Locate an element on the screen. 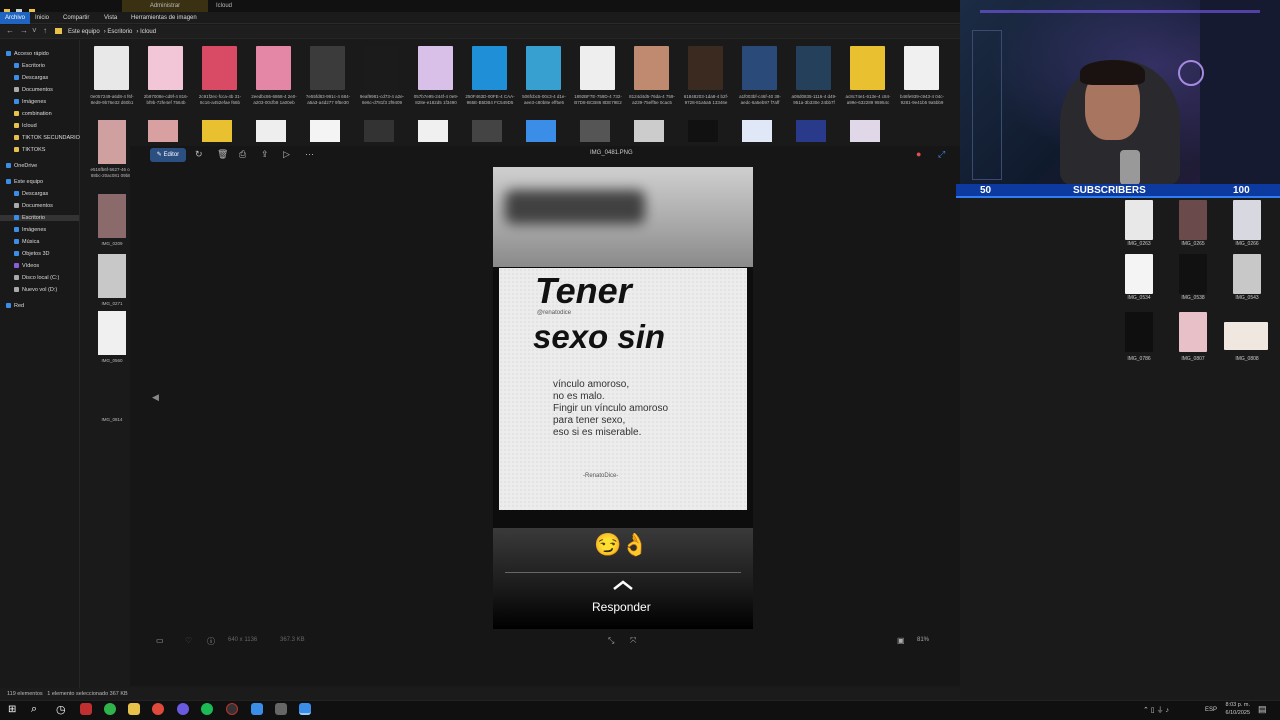 This screenshot has height=720, width=1280. whatsapp-icon is located at coordinates (110, 709).